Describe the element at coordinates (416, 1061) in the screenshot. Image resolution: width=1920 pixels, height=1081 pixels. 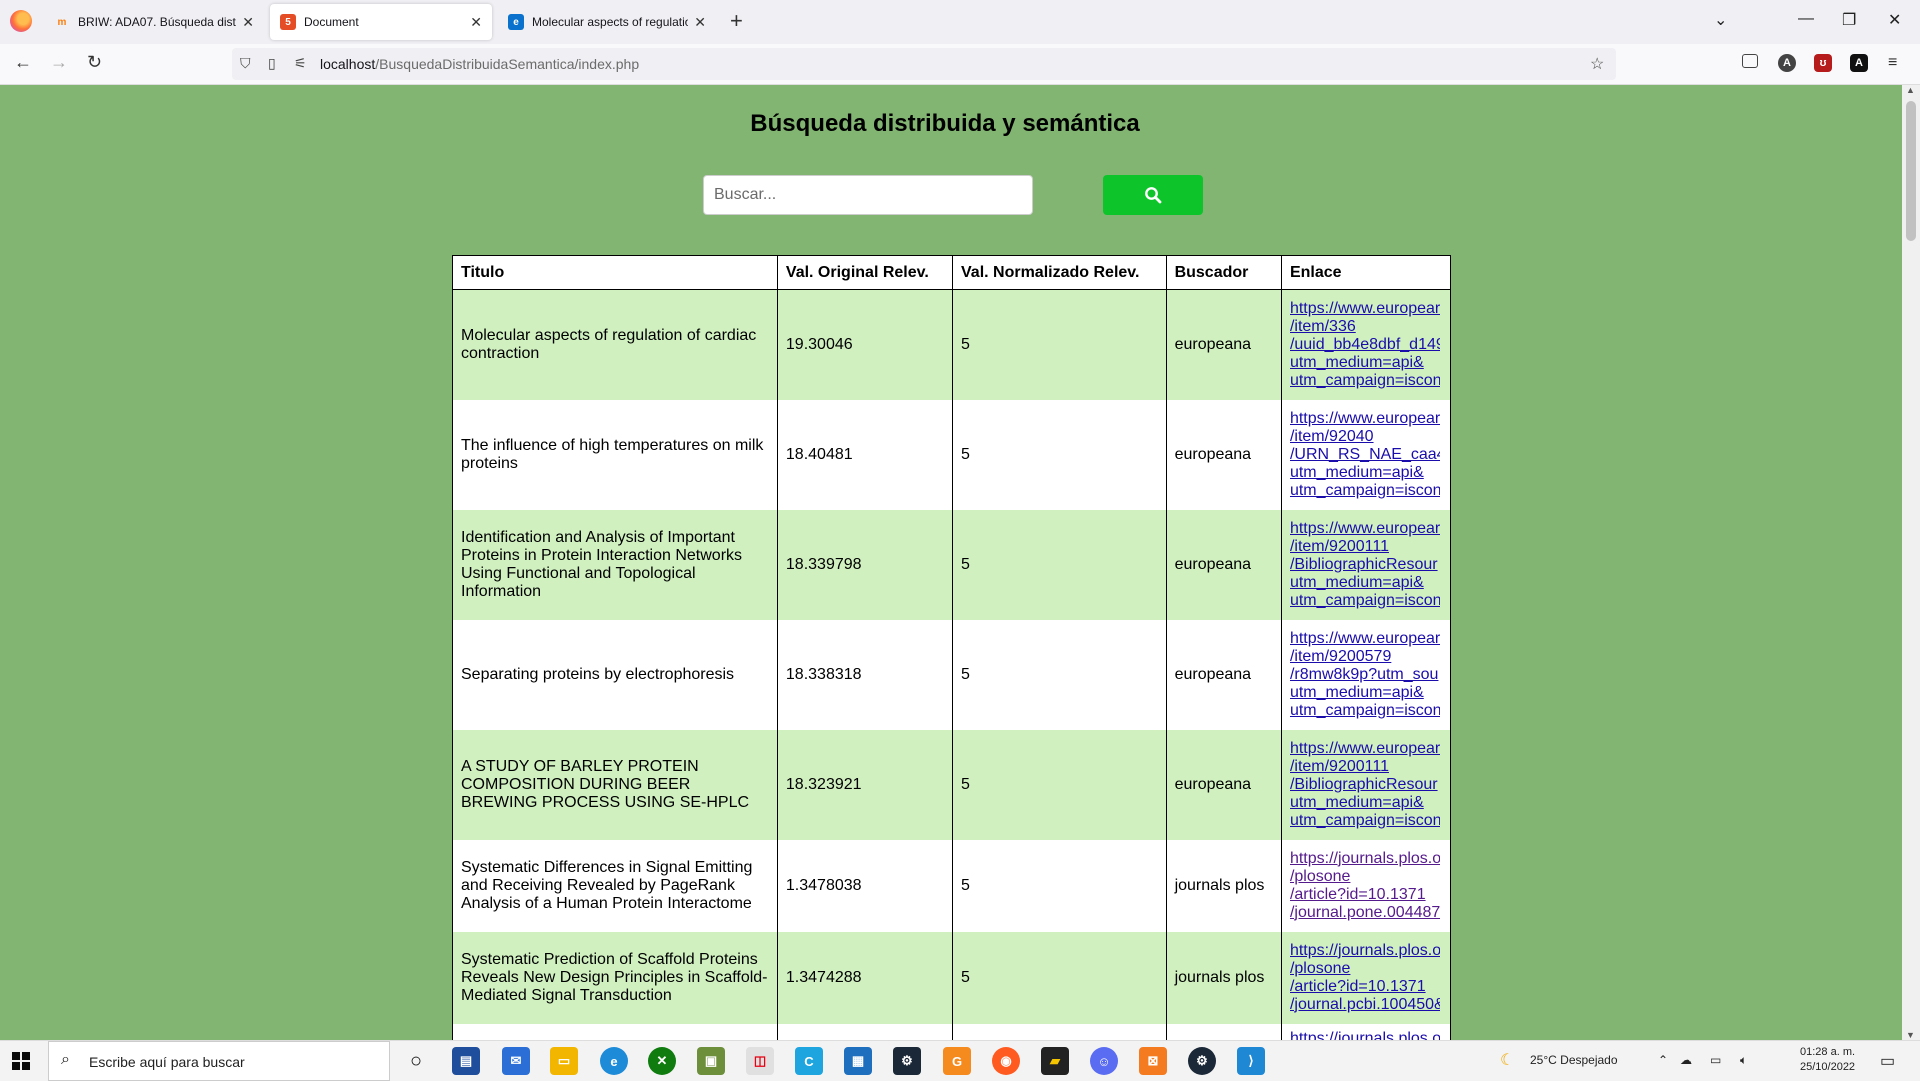
I see `cortana-icon: ○` at that location.